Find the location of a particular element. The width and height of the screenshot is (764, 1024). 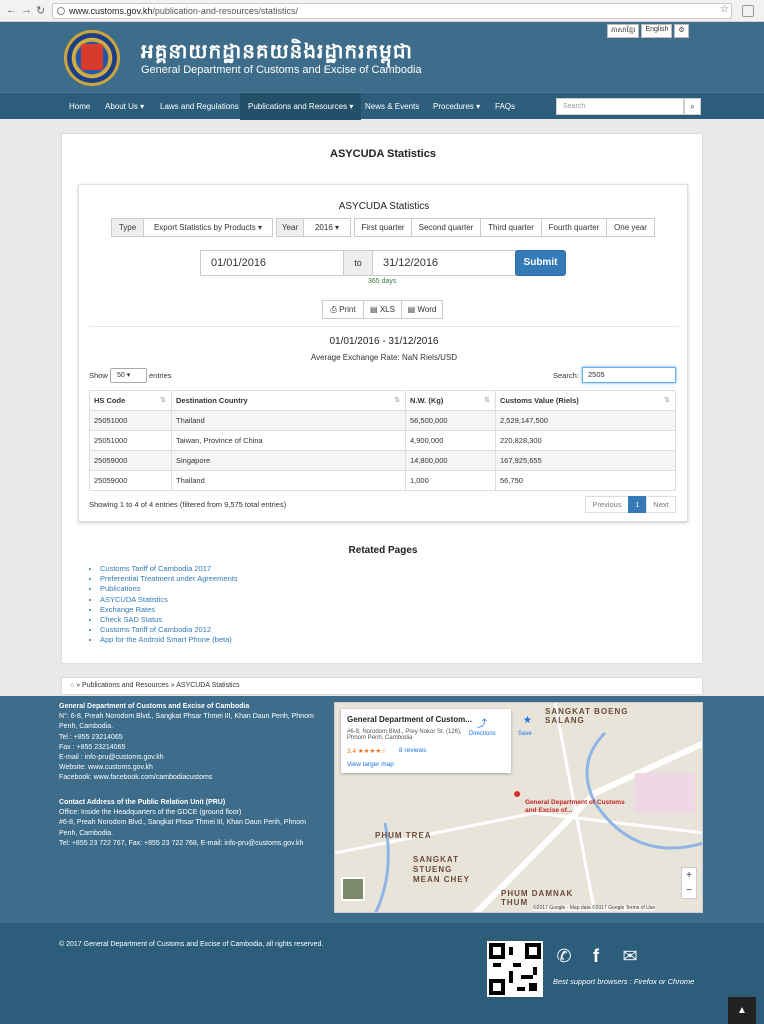

entries-select: 50 ▾ is located at coordinates (128, 375).